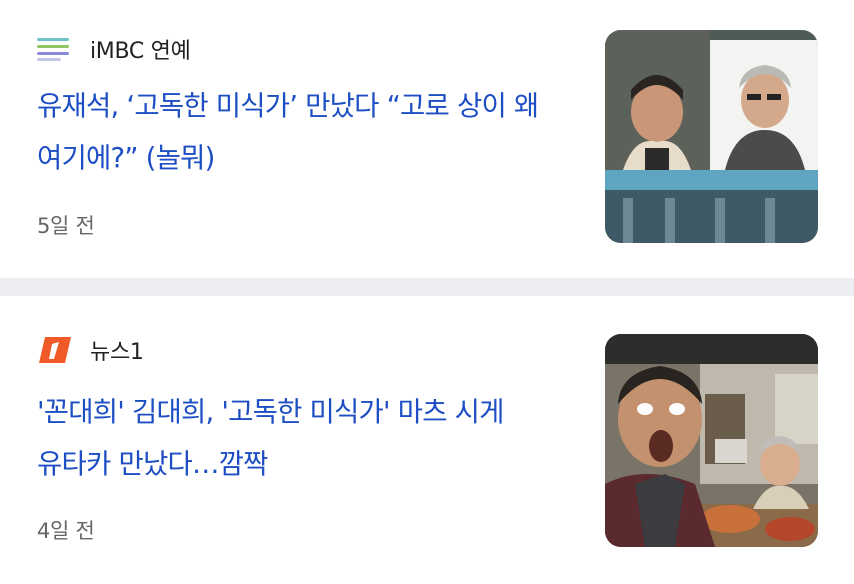  Describe the element at coordinates (309, 132) in the screenshot. I see `article-headline: 유재석, ‘고독한 미식가’ 만났다 “고로 상이 왜 여기에?” (놀뭐)` at that location.